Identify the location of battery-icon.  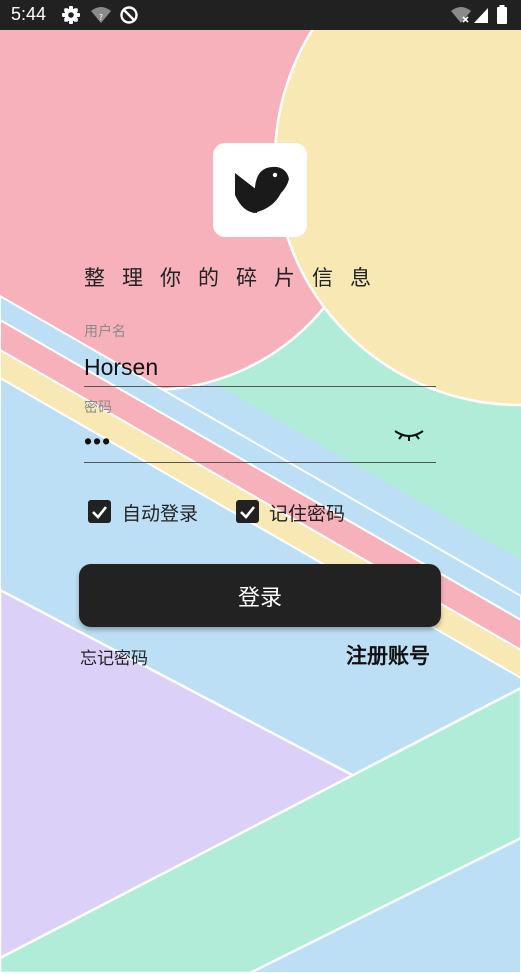
(502, 14).